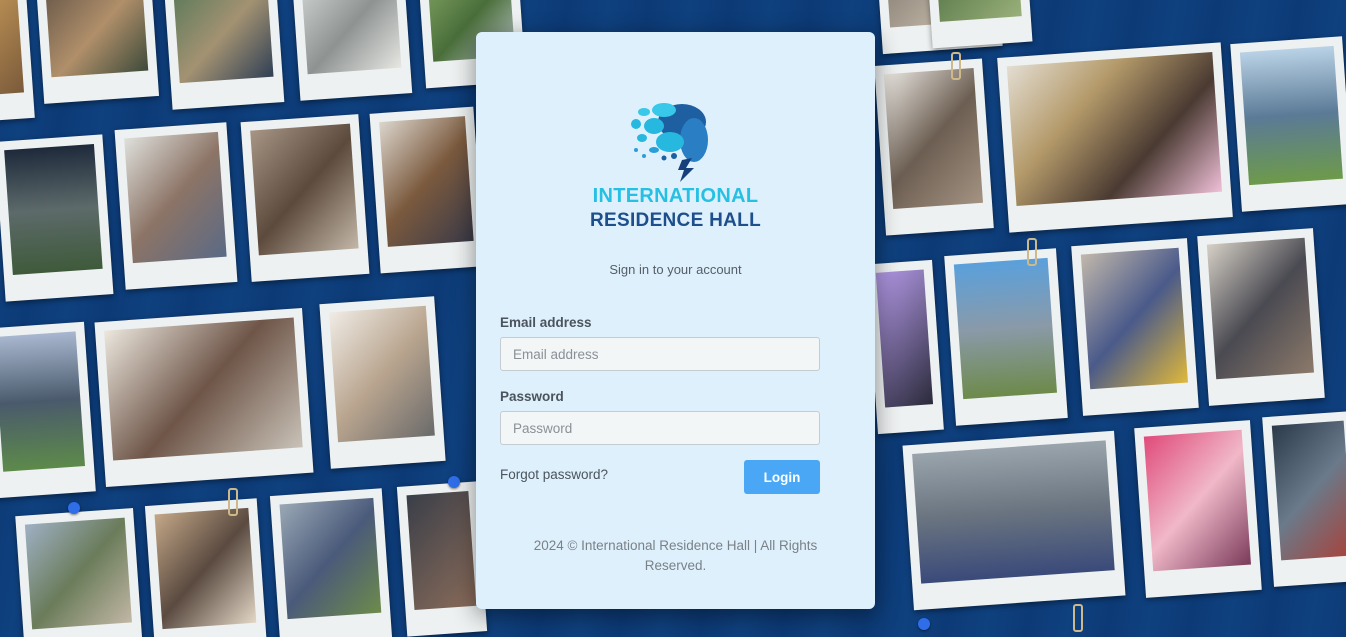 The height and width of the screenshot is (637, 1346). Describe the element at coordinates (675, 220) in the screenshot. I see `brand-name-line2: RESIDENCE HALL` at that location.